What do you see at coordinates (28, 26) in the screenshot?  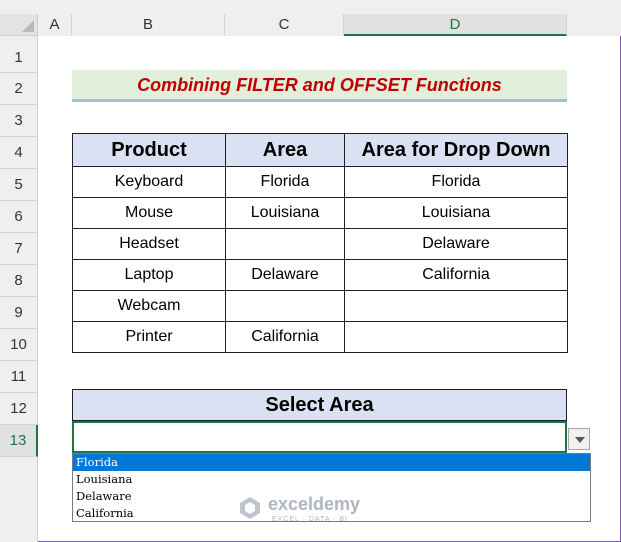 I see `select-all-triangle-icon` at bounding box center [28, 26].